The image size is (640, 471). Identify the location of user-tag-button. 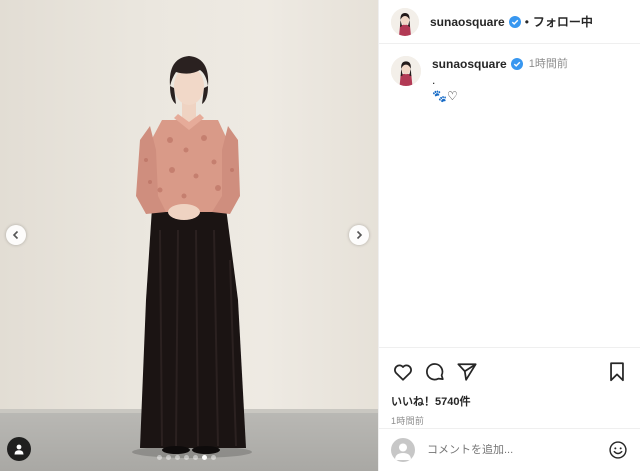
(19, 449).